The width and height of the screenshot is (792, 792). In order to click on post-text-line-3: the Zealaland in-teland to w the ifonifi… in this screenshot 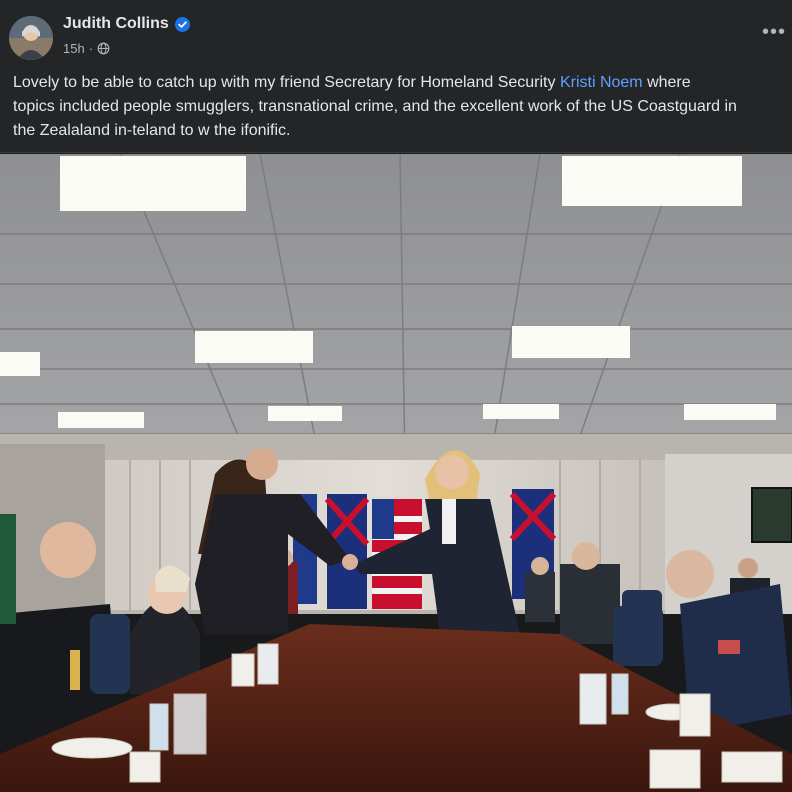, I will do `click(152, 130)`.